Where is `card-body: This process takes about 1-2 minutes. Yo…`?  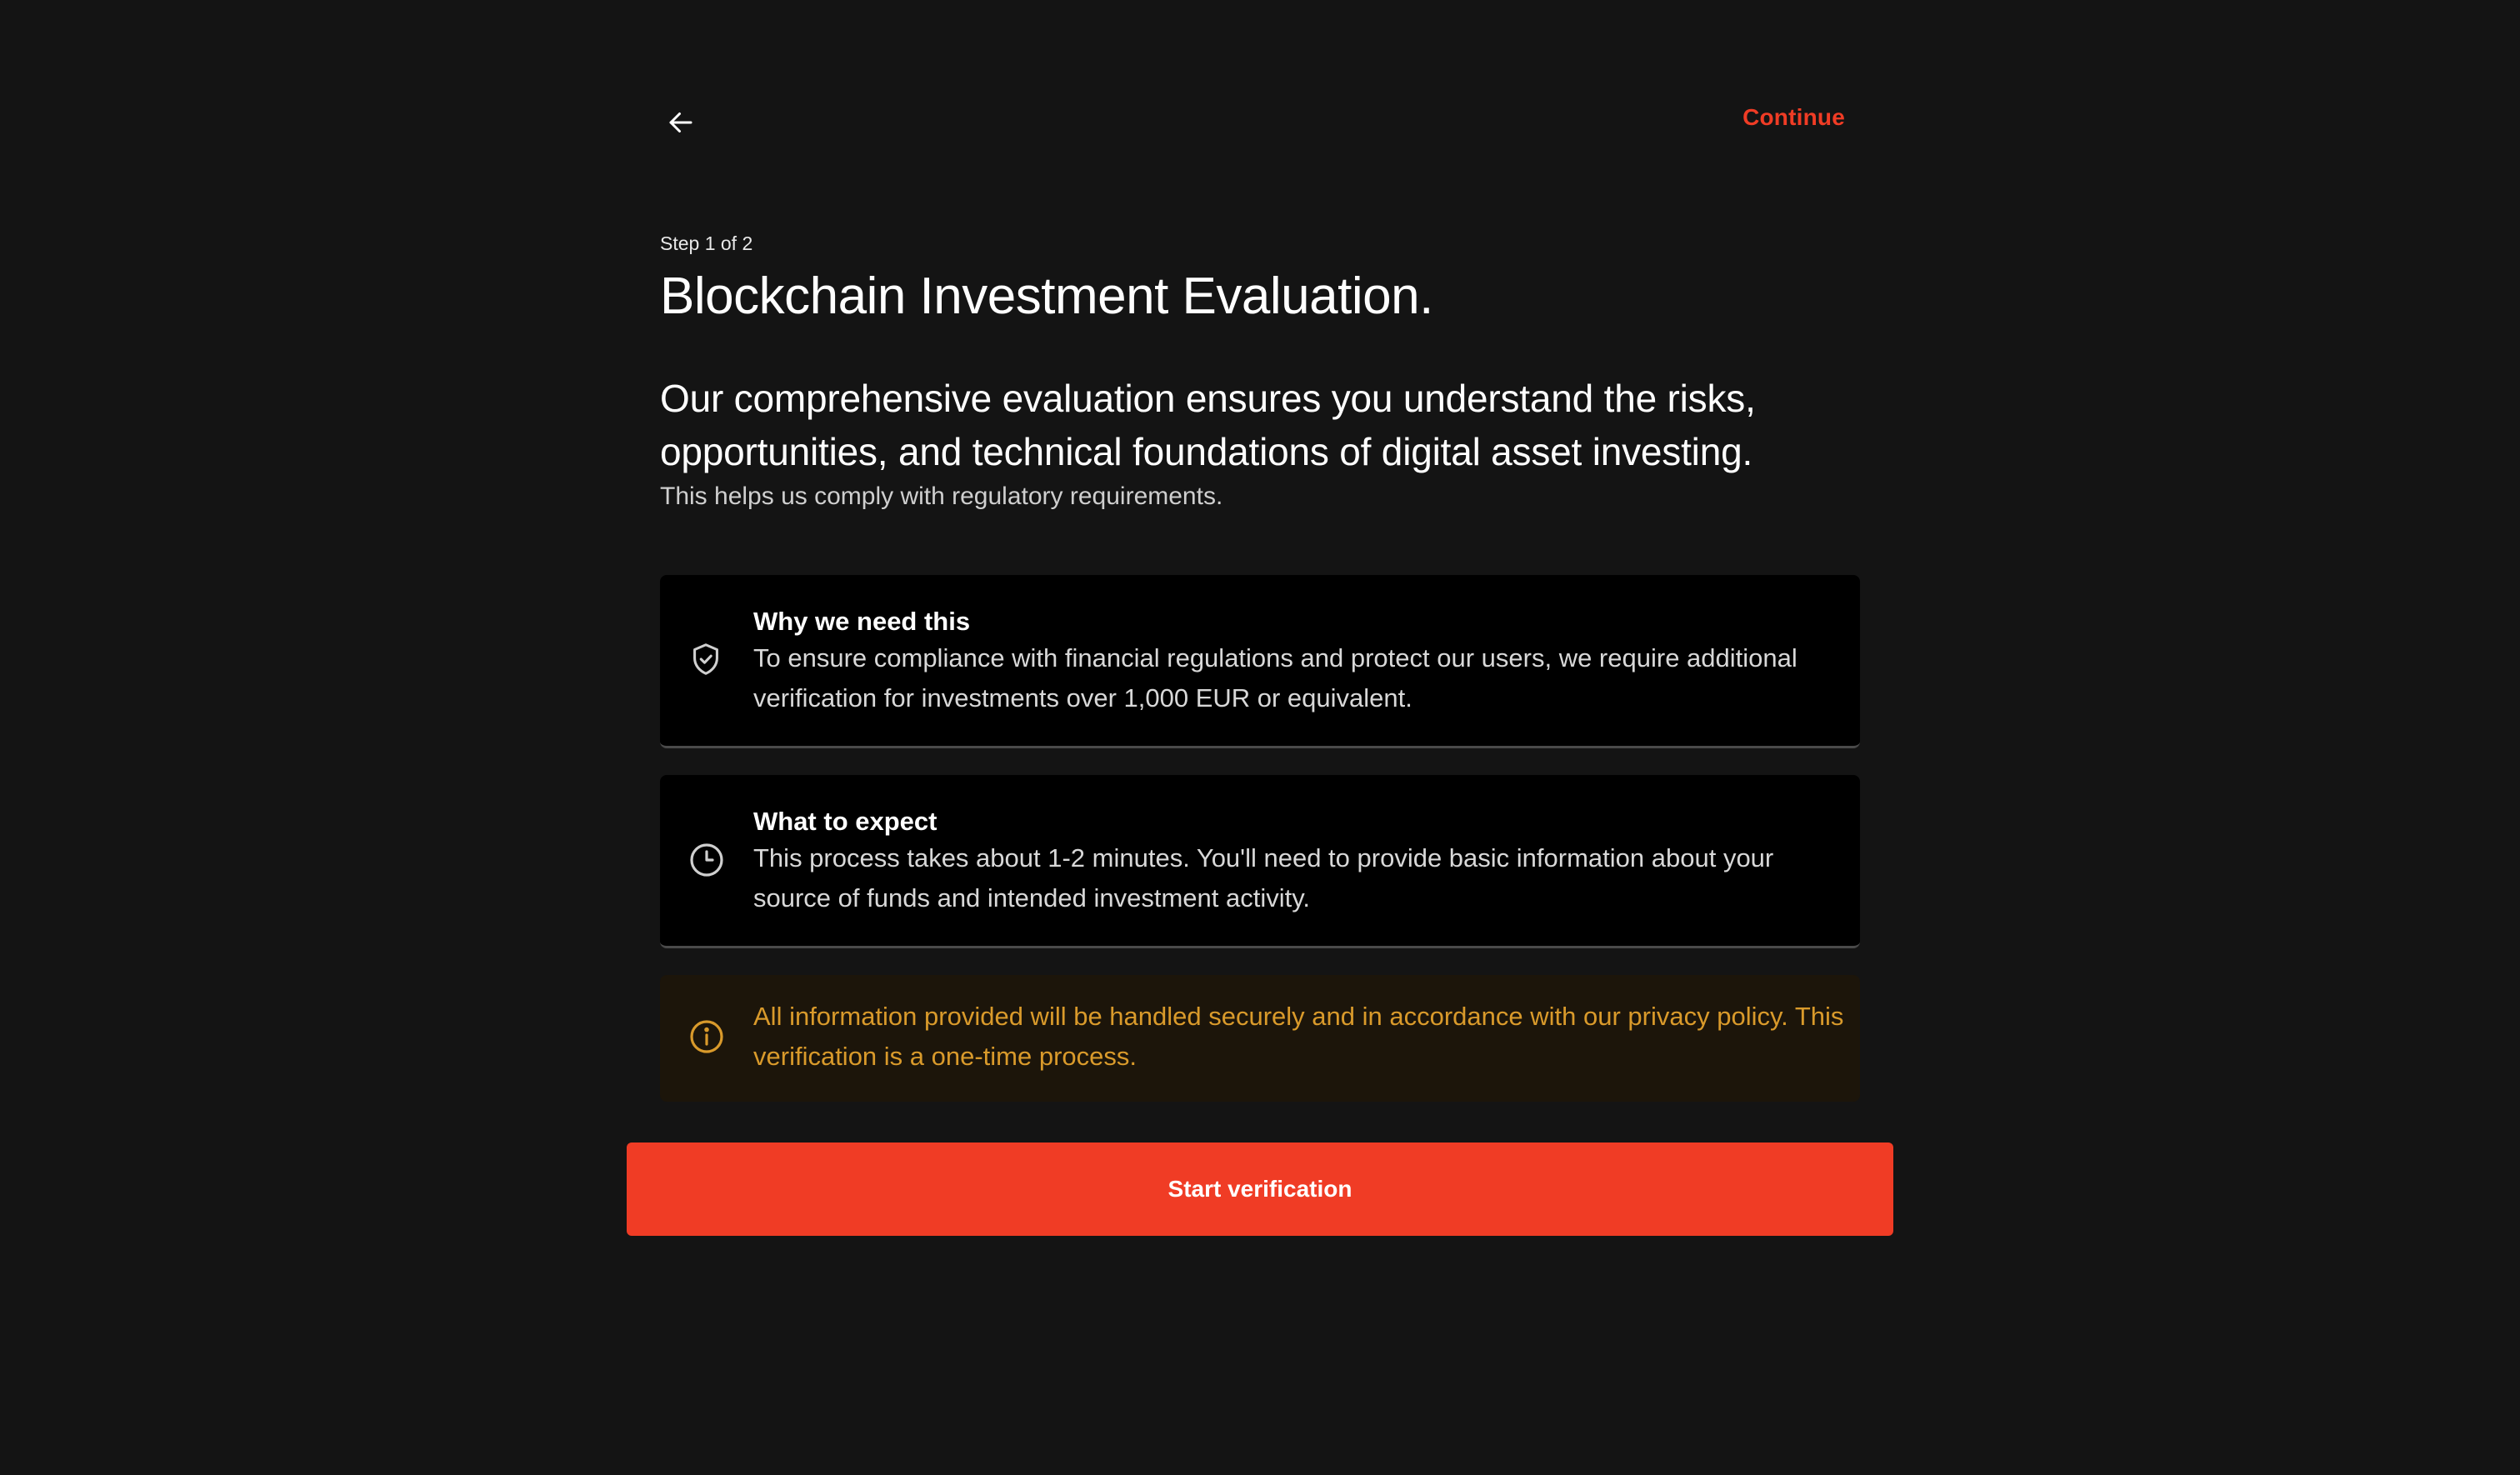 card-body: This process takes about 1-2 minutes. Yo… is located at coordinates (1263, 877).